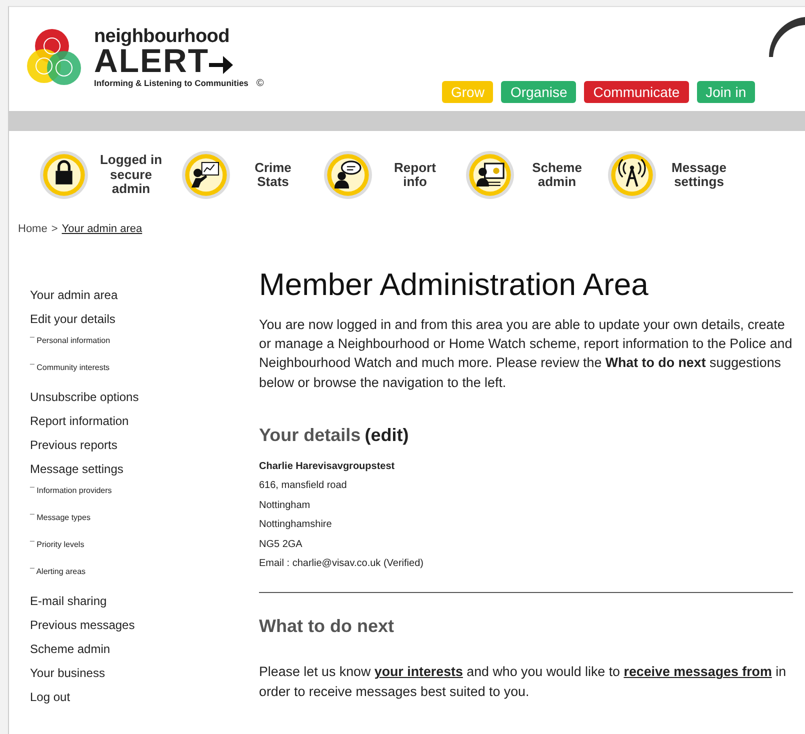 The image size is (805, 734). What do you see at coordinates (144, 319) in the screenshot?
I see `sidebar-link: Edit your details` at bounding box center [144, 319].